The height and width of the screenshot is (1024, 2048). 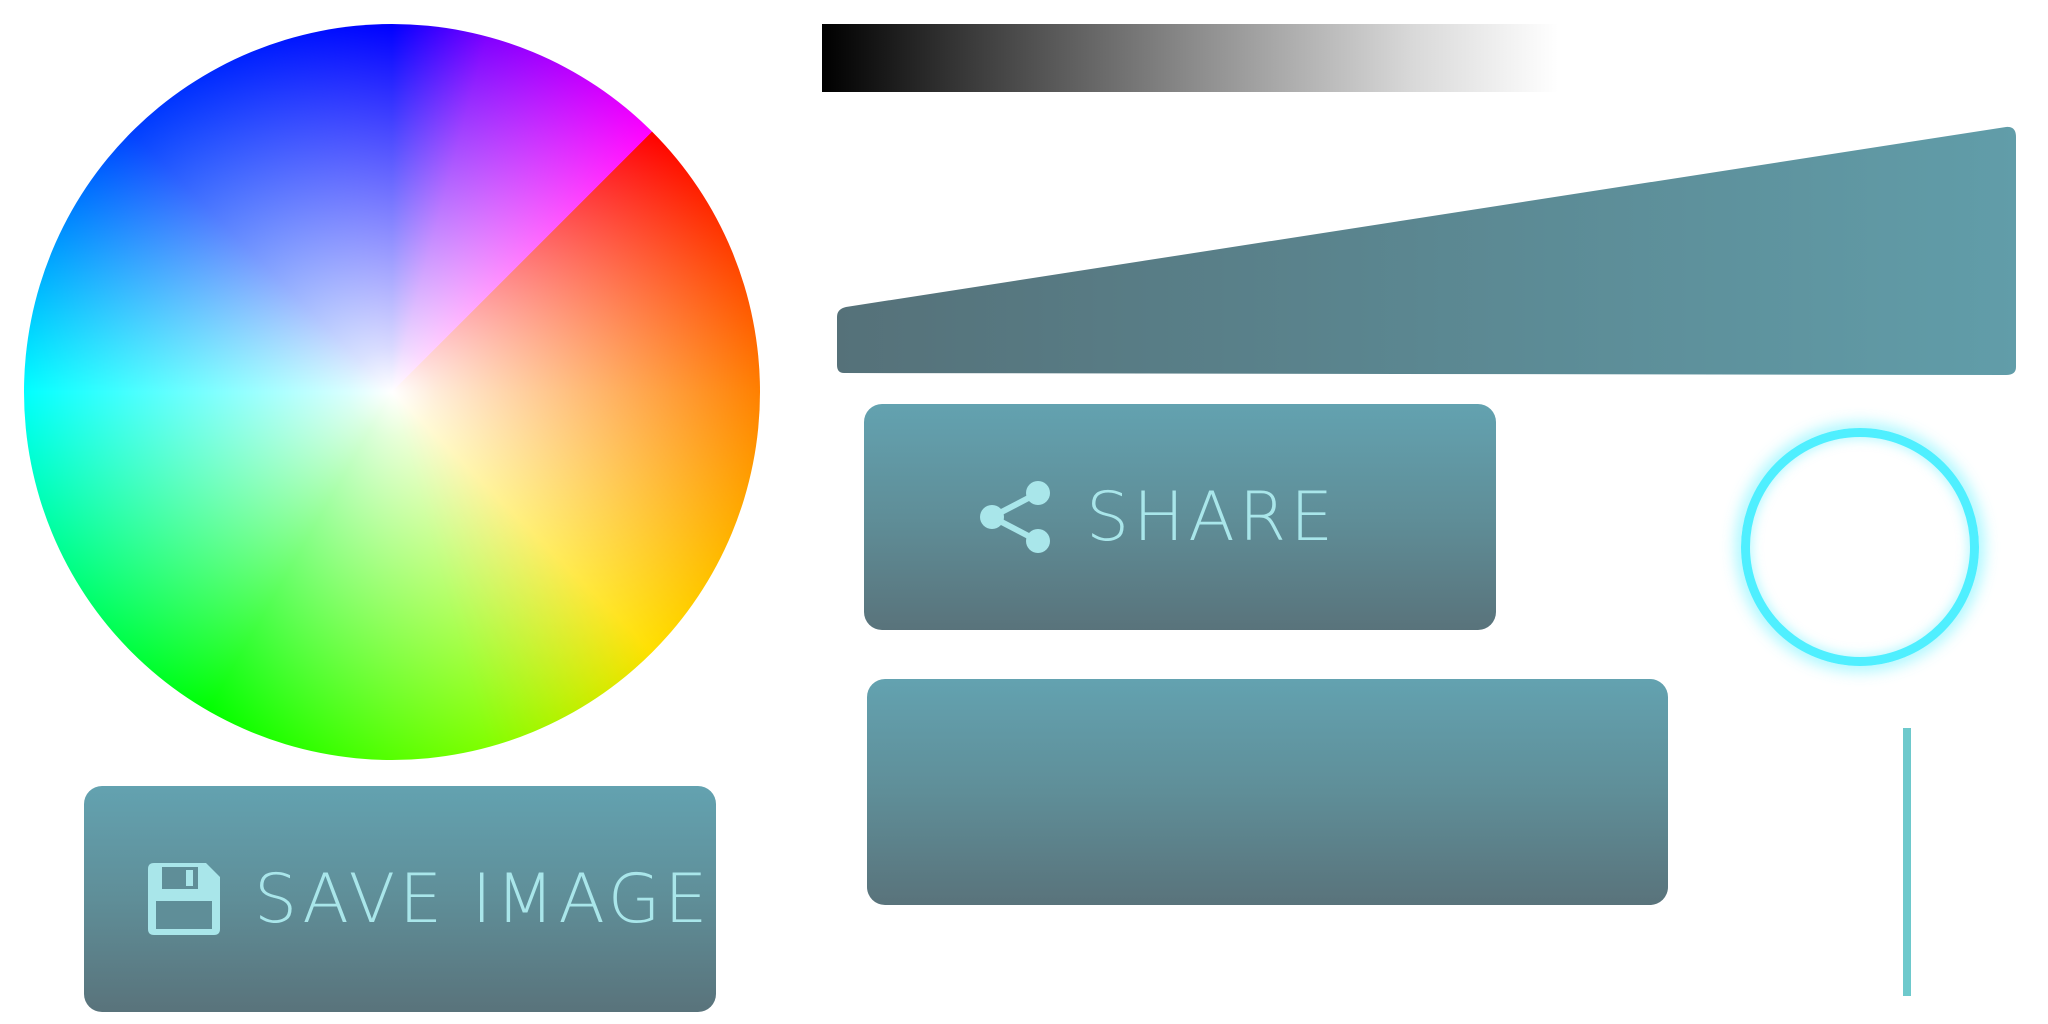 I want to click on brightness-gradient-bar, so click(x=1190, y=58).